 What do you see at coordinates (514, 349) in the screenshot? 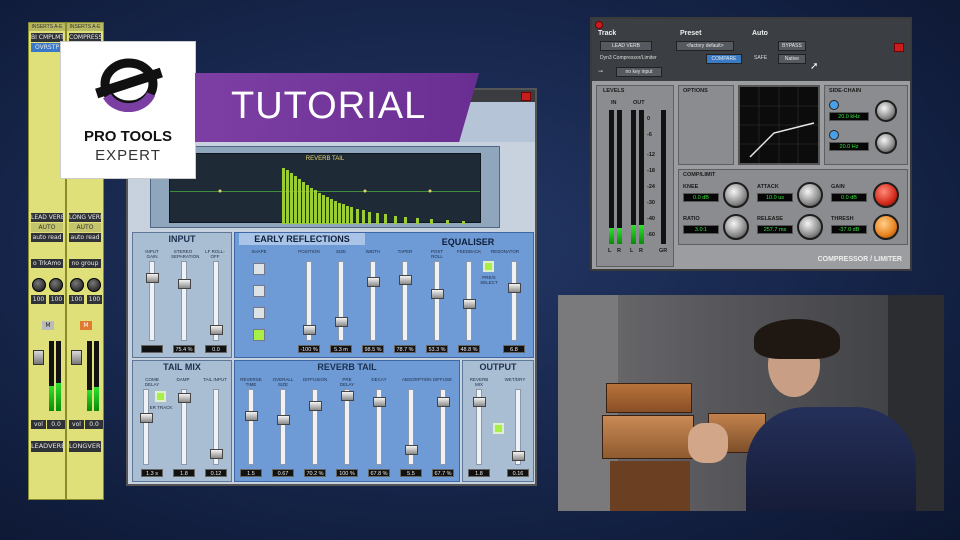
I see `resonator-value: 6.8` at bounding box center [514, 349].